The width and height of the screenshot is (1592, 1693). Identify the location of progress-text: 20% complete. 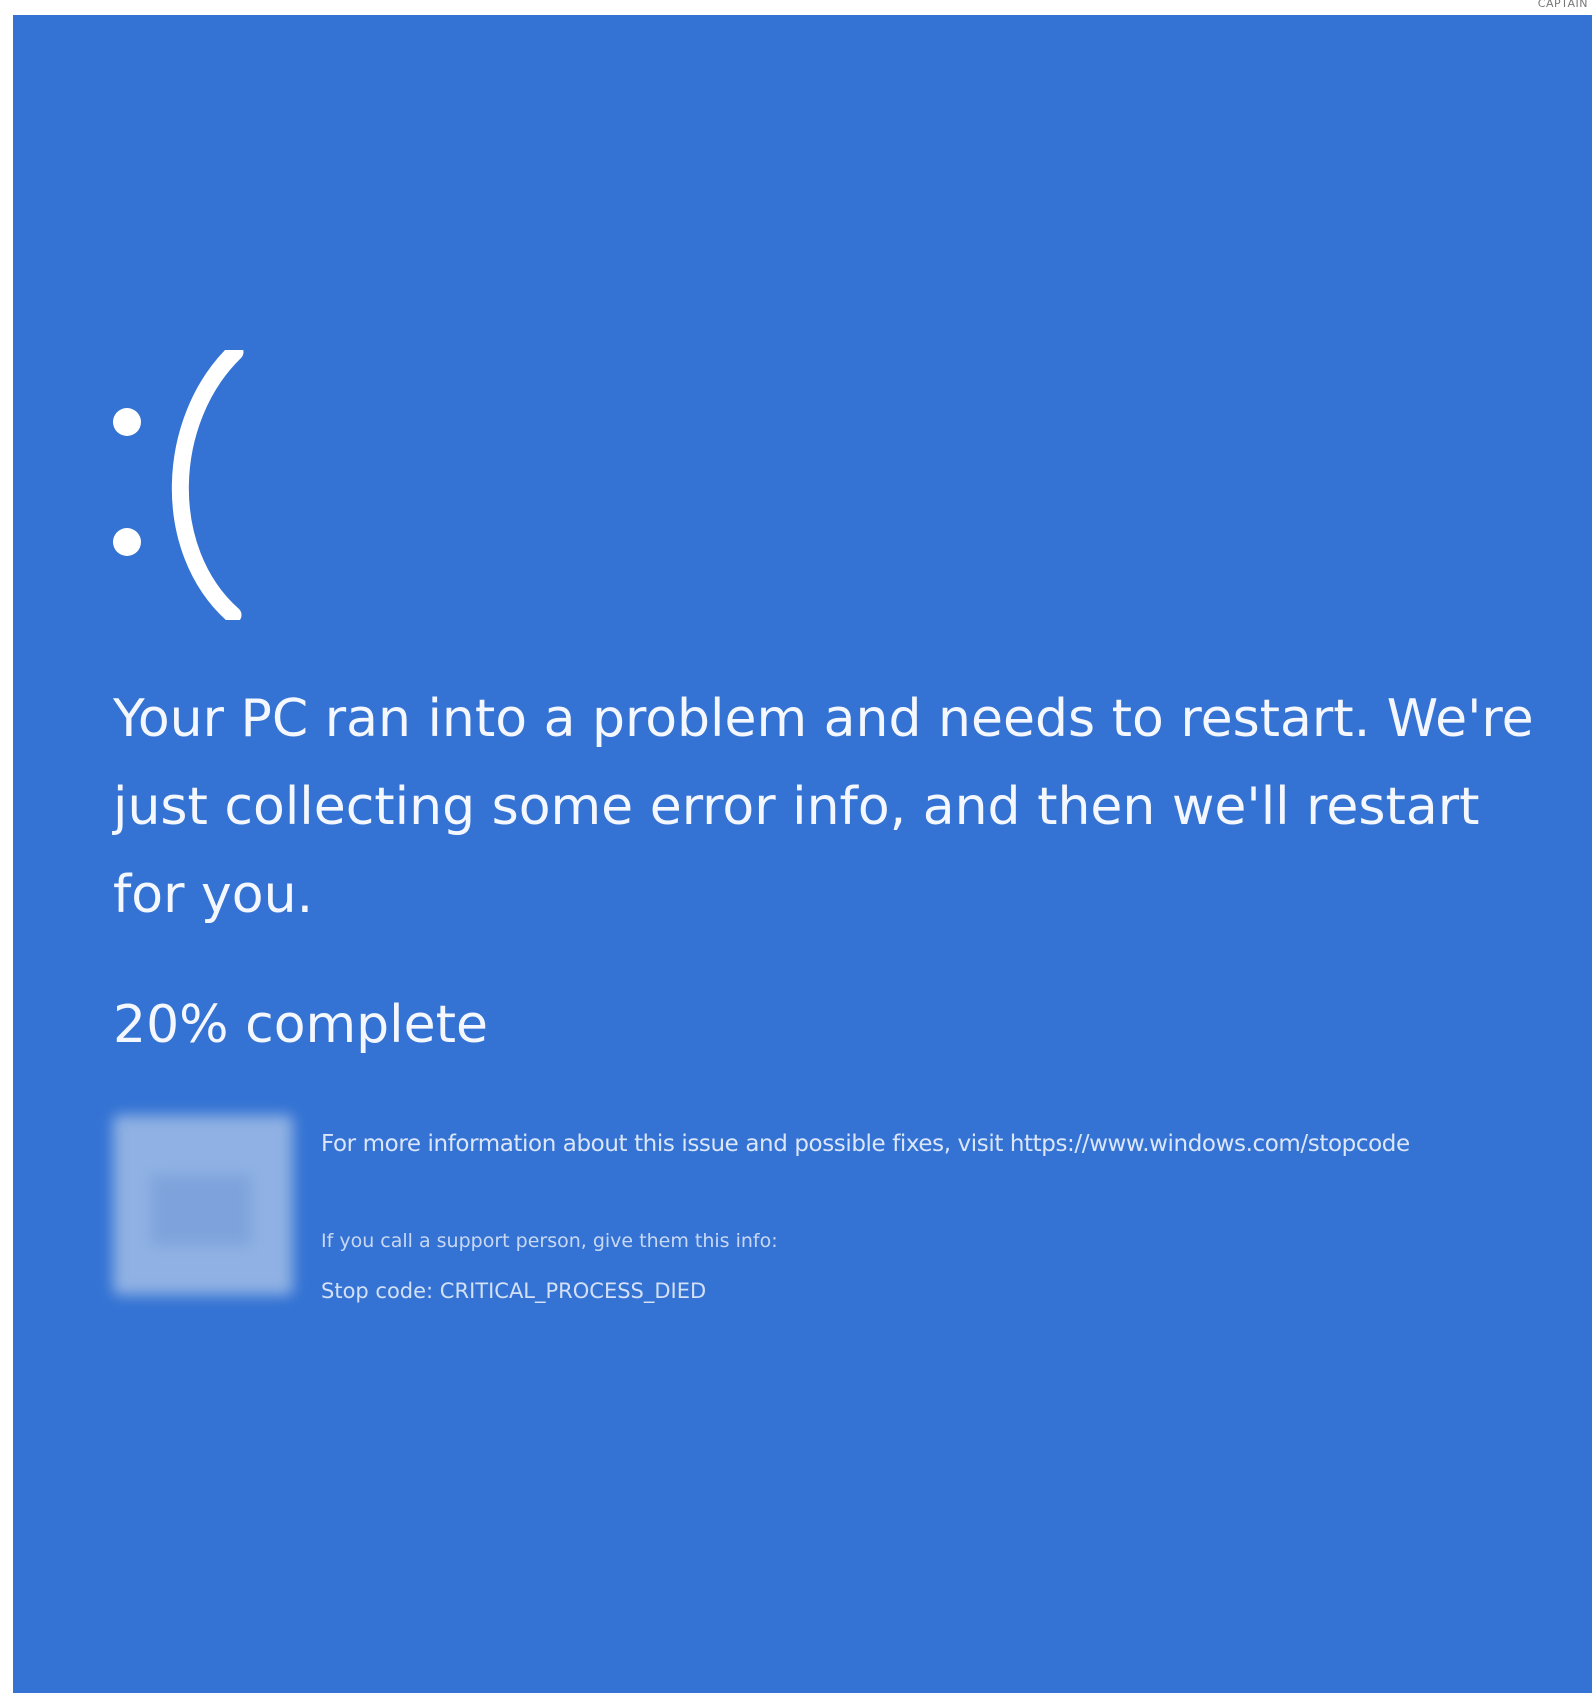
(300, 1025).